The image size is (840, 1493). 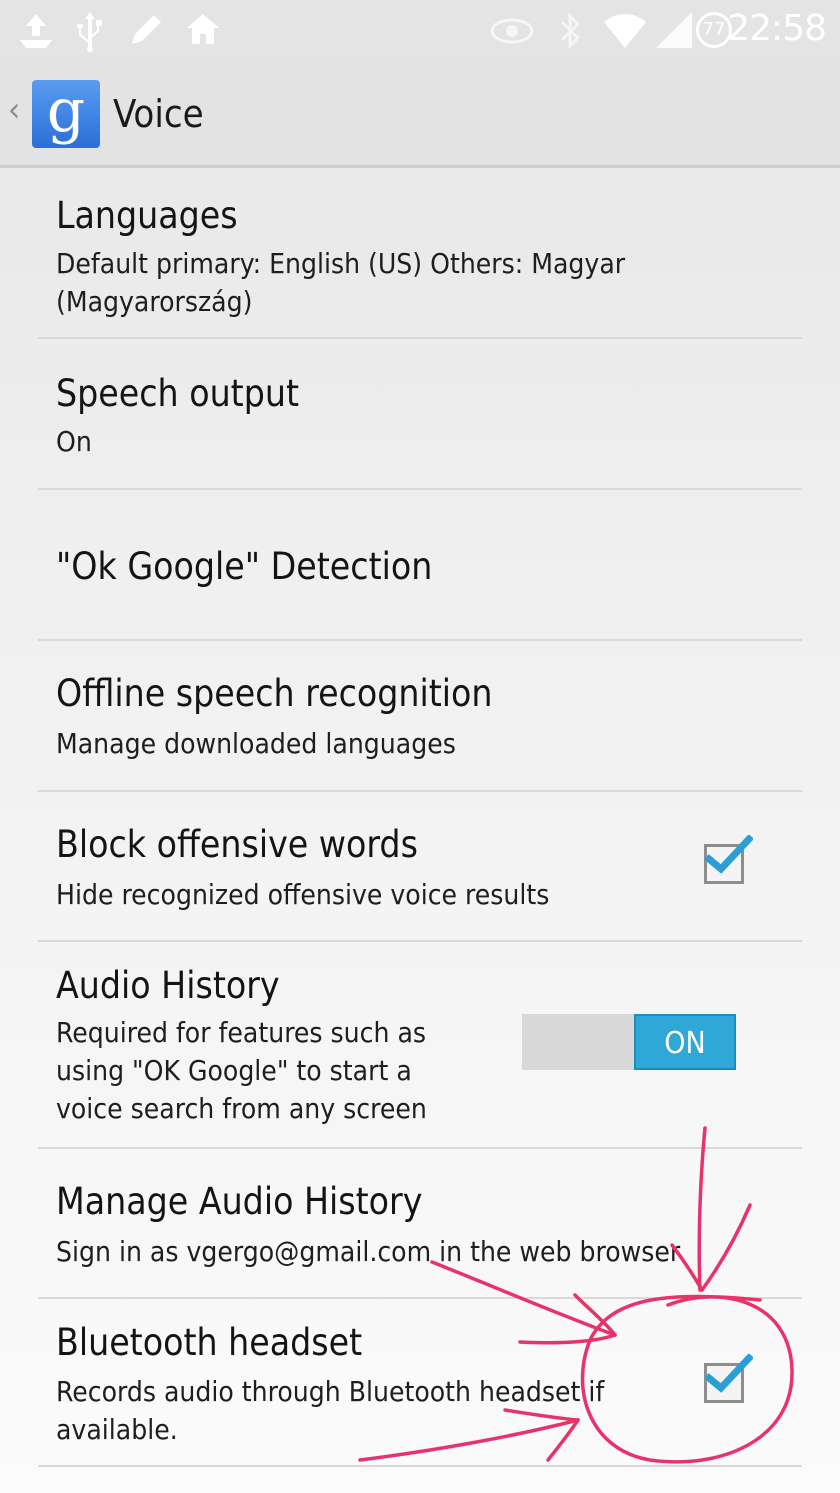 I want to click on pencil-icon, so click(x=146, y=29).